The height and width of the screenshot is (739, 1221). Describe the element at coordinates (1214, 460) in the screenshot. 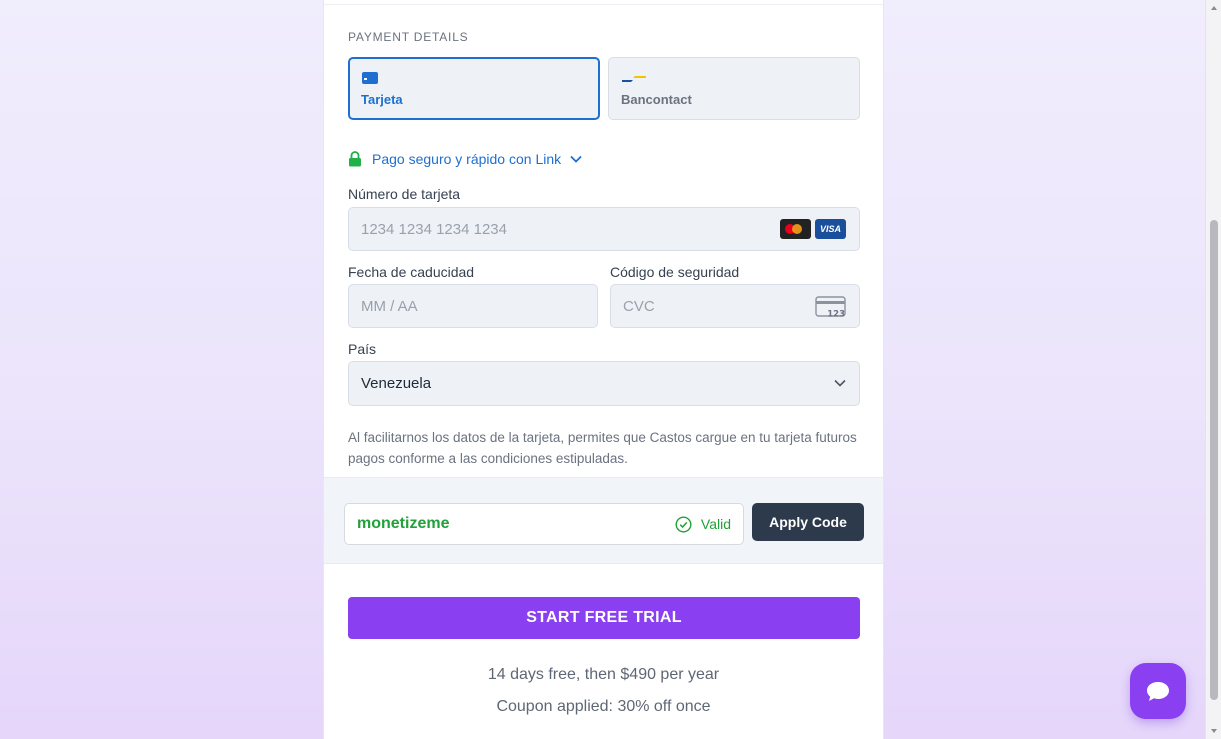

I see `scrollbar-thumb` at that location.